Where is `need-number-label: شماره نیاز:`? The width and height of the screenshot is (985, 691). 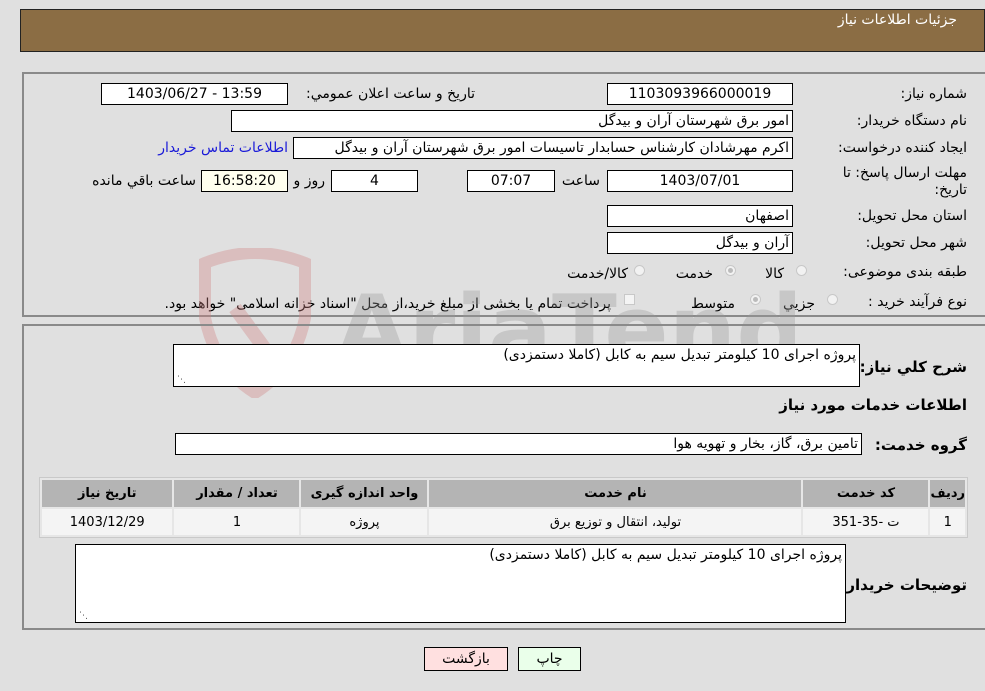
need-number-label: شماره نیاز: is located at coordinates (934, 94).